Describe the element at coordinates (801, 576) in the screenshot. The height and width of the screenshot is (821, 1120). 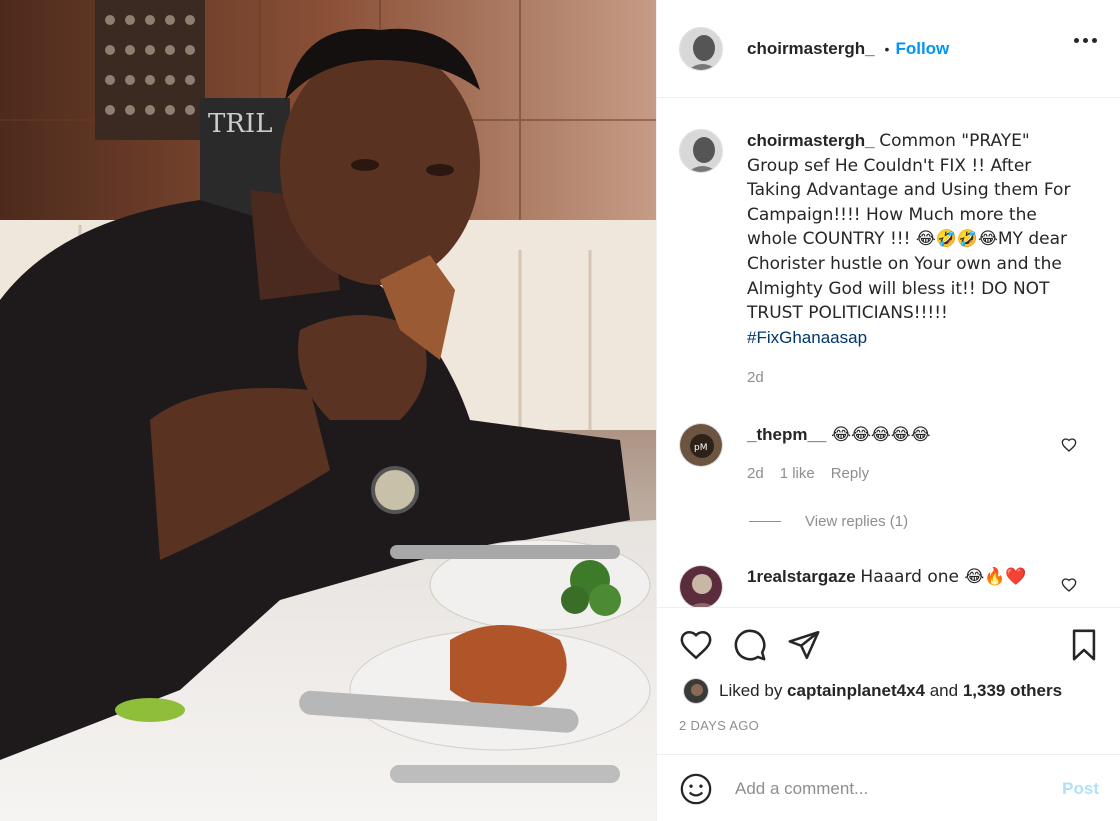
I see `comment-username: 1realstargaze` at that location.